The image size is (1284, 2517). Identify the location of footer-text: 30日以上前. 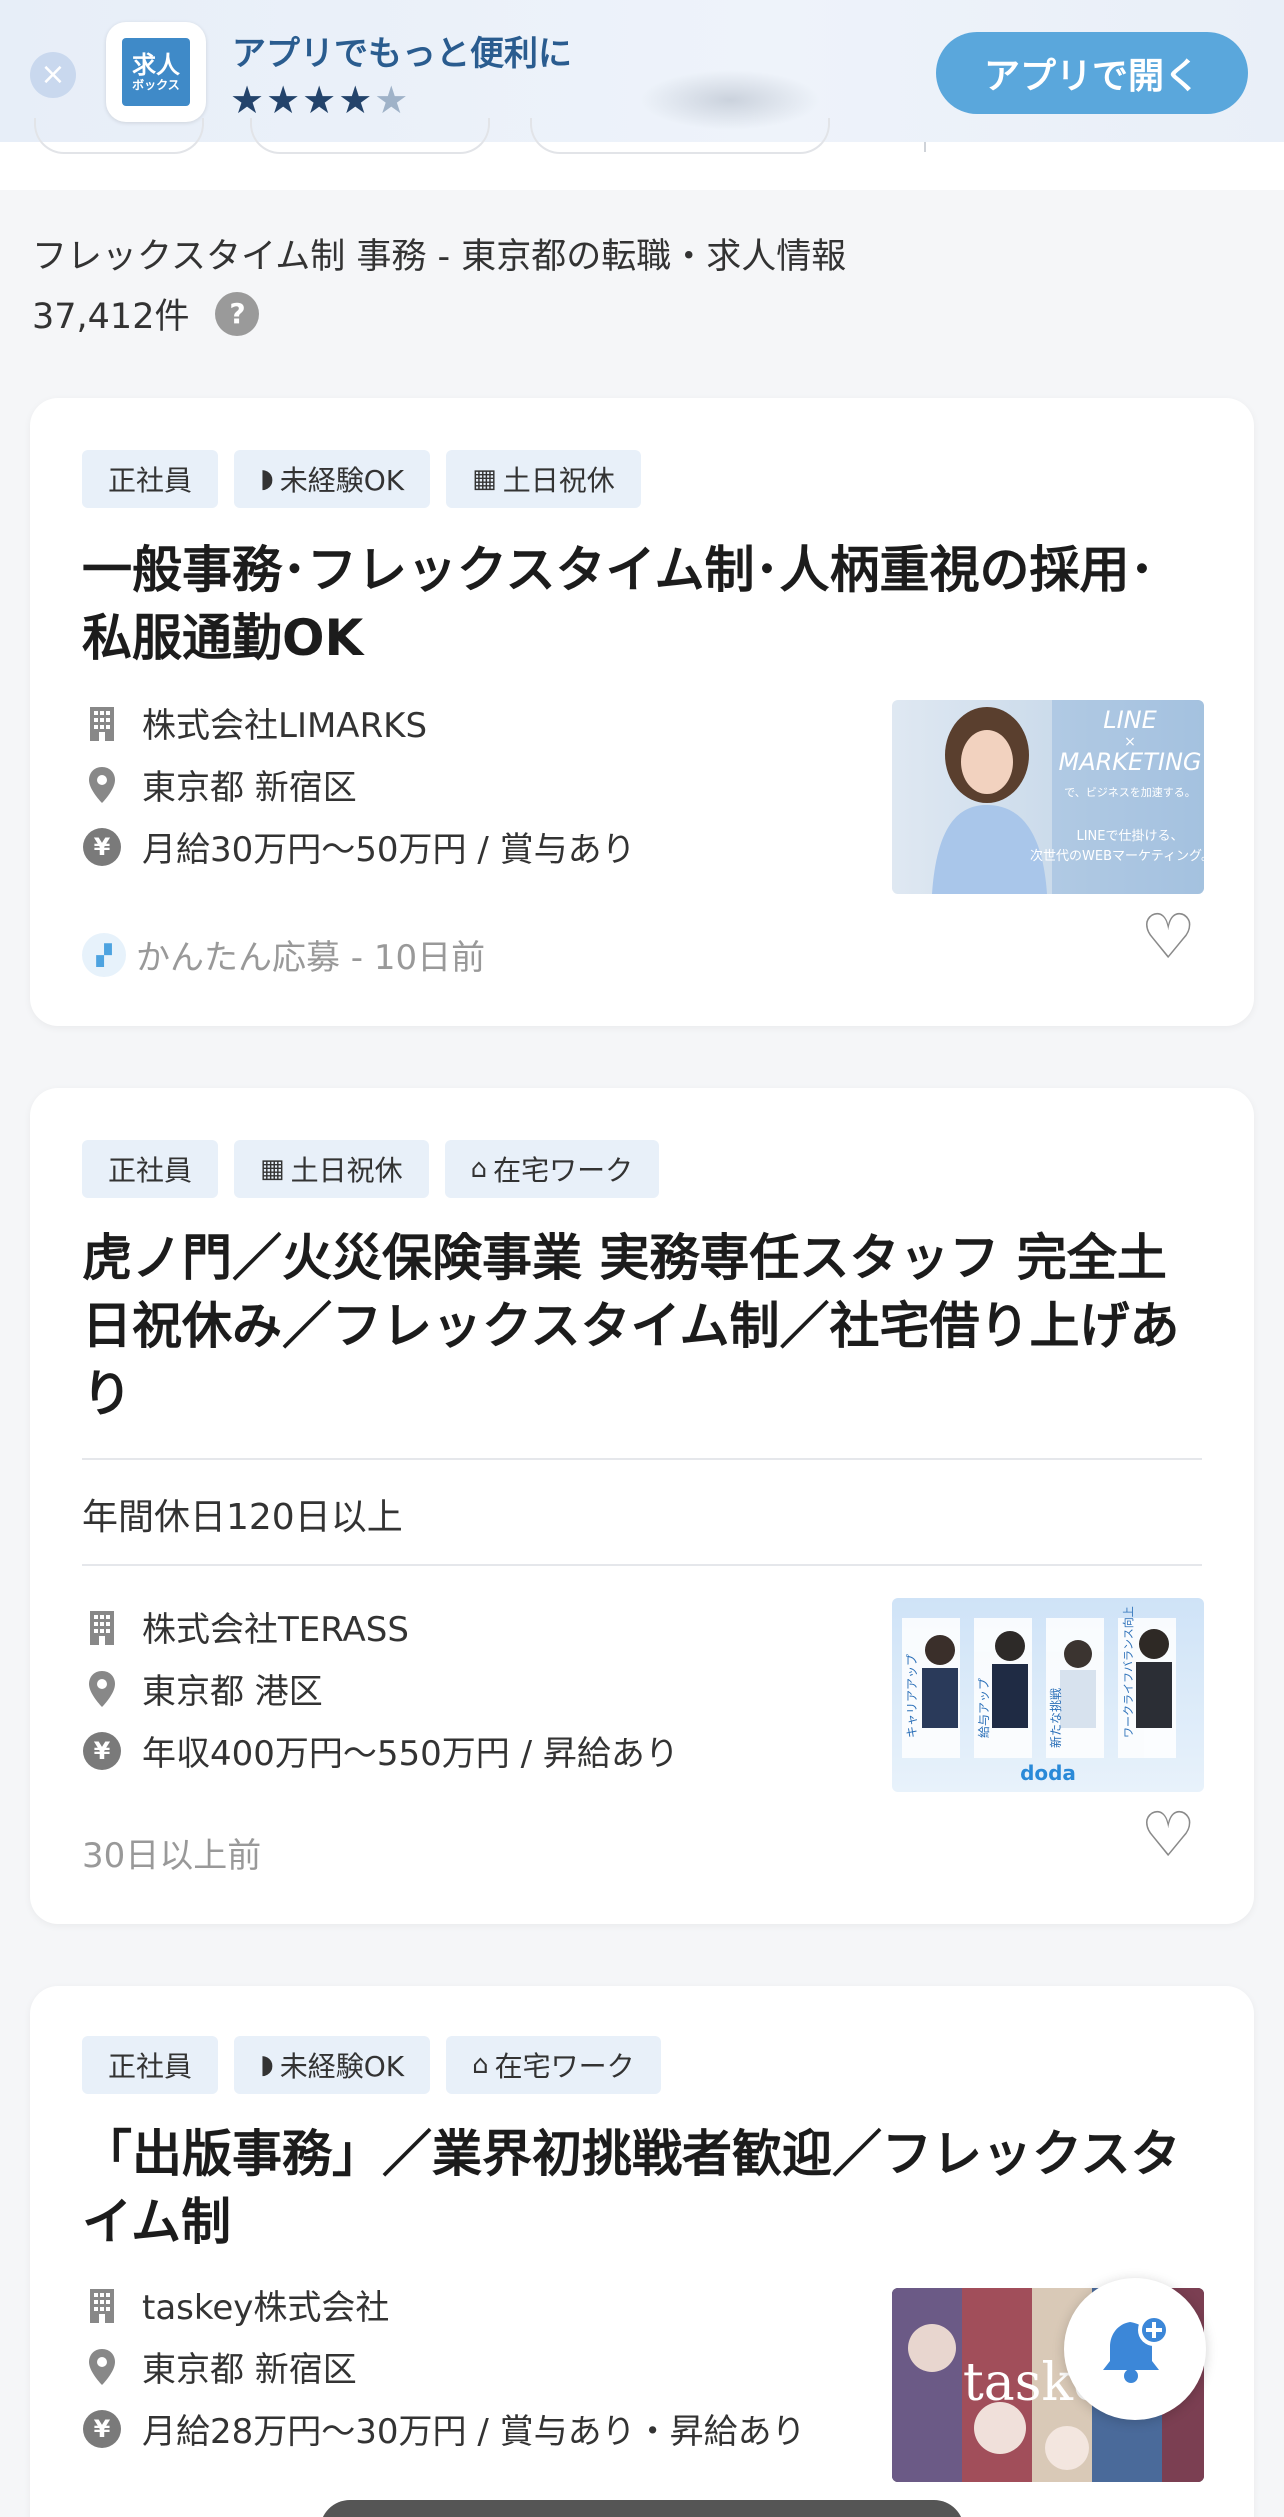
(172, 1856).